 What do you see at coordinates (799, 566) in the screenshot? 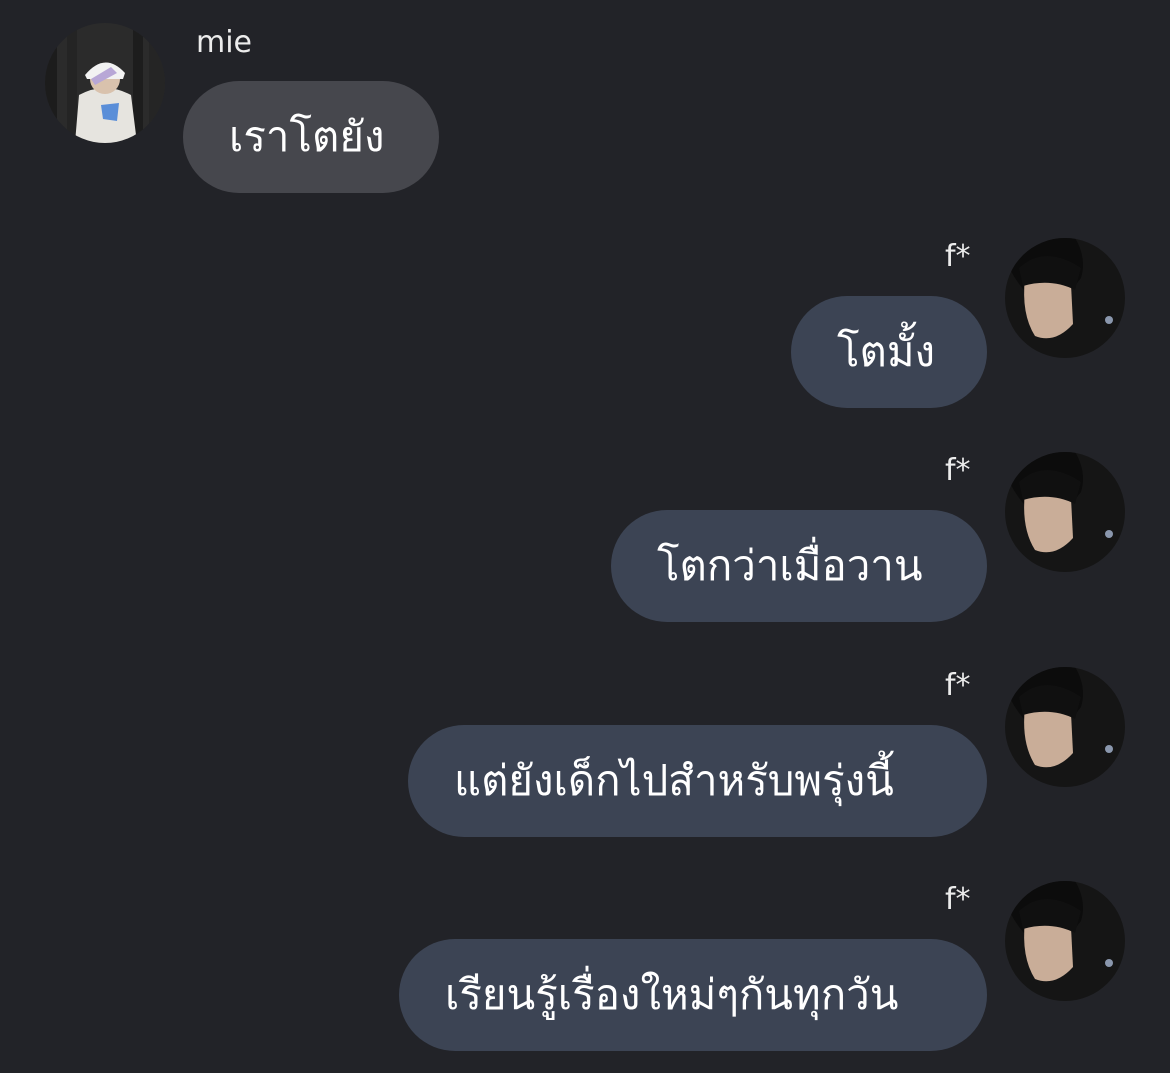
I see `message-bubble: โตกว่าเมื่อวาน` at bounding box center [799, 566].